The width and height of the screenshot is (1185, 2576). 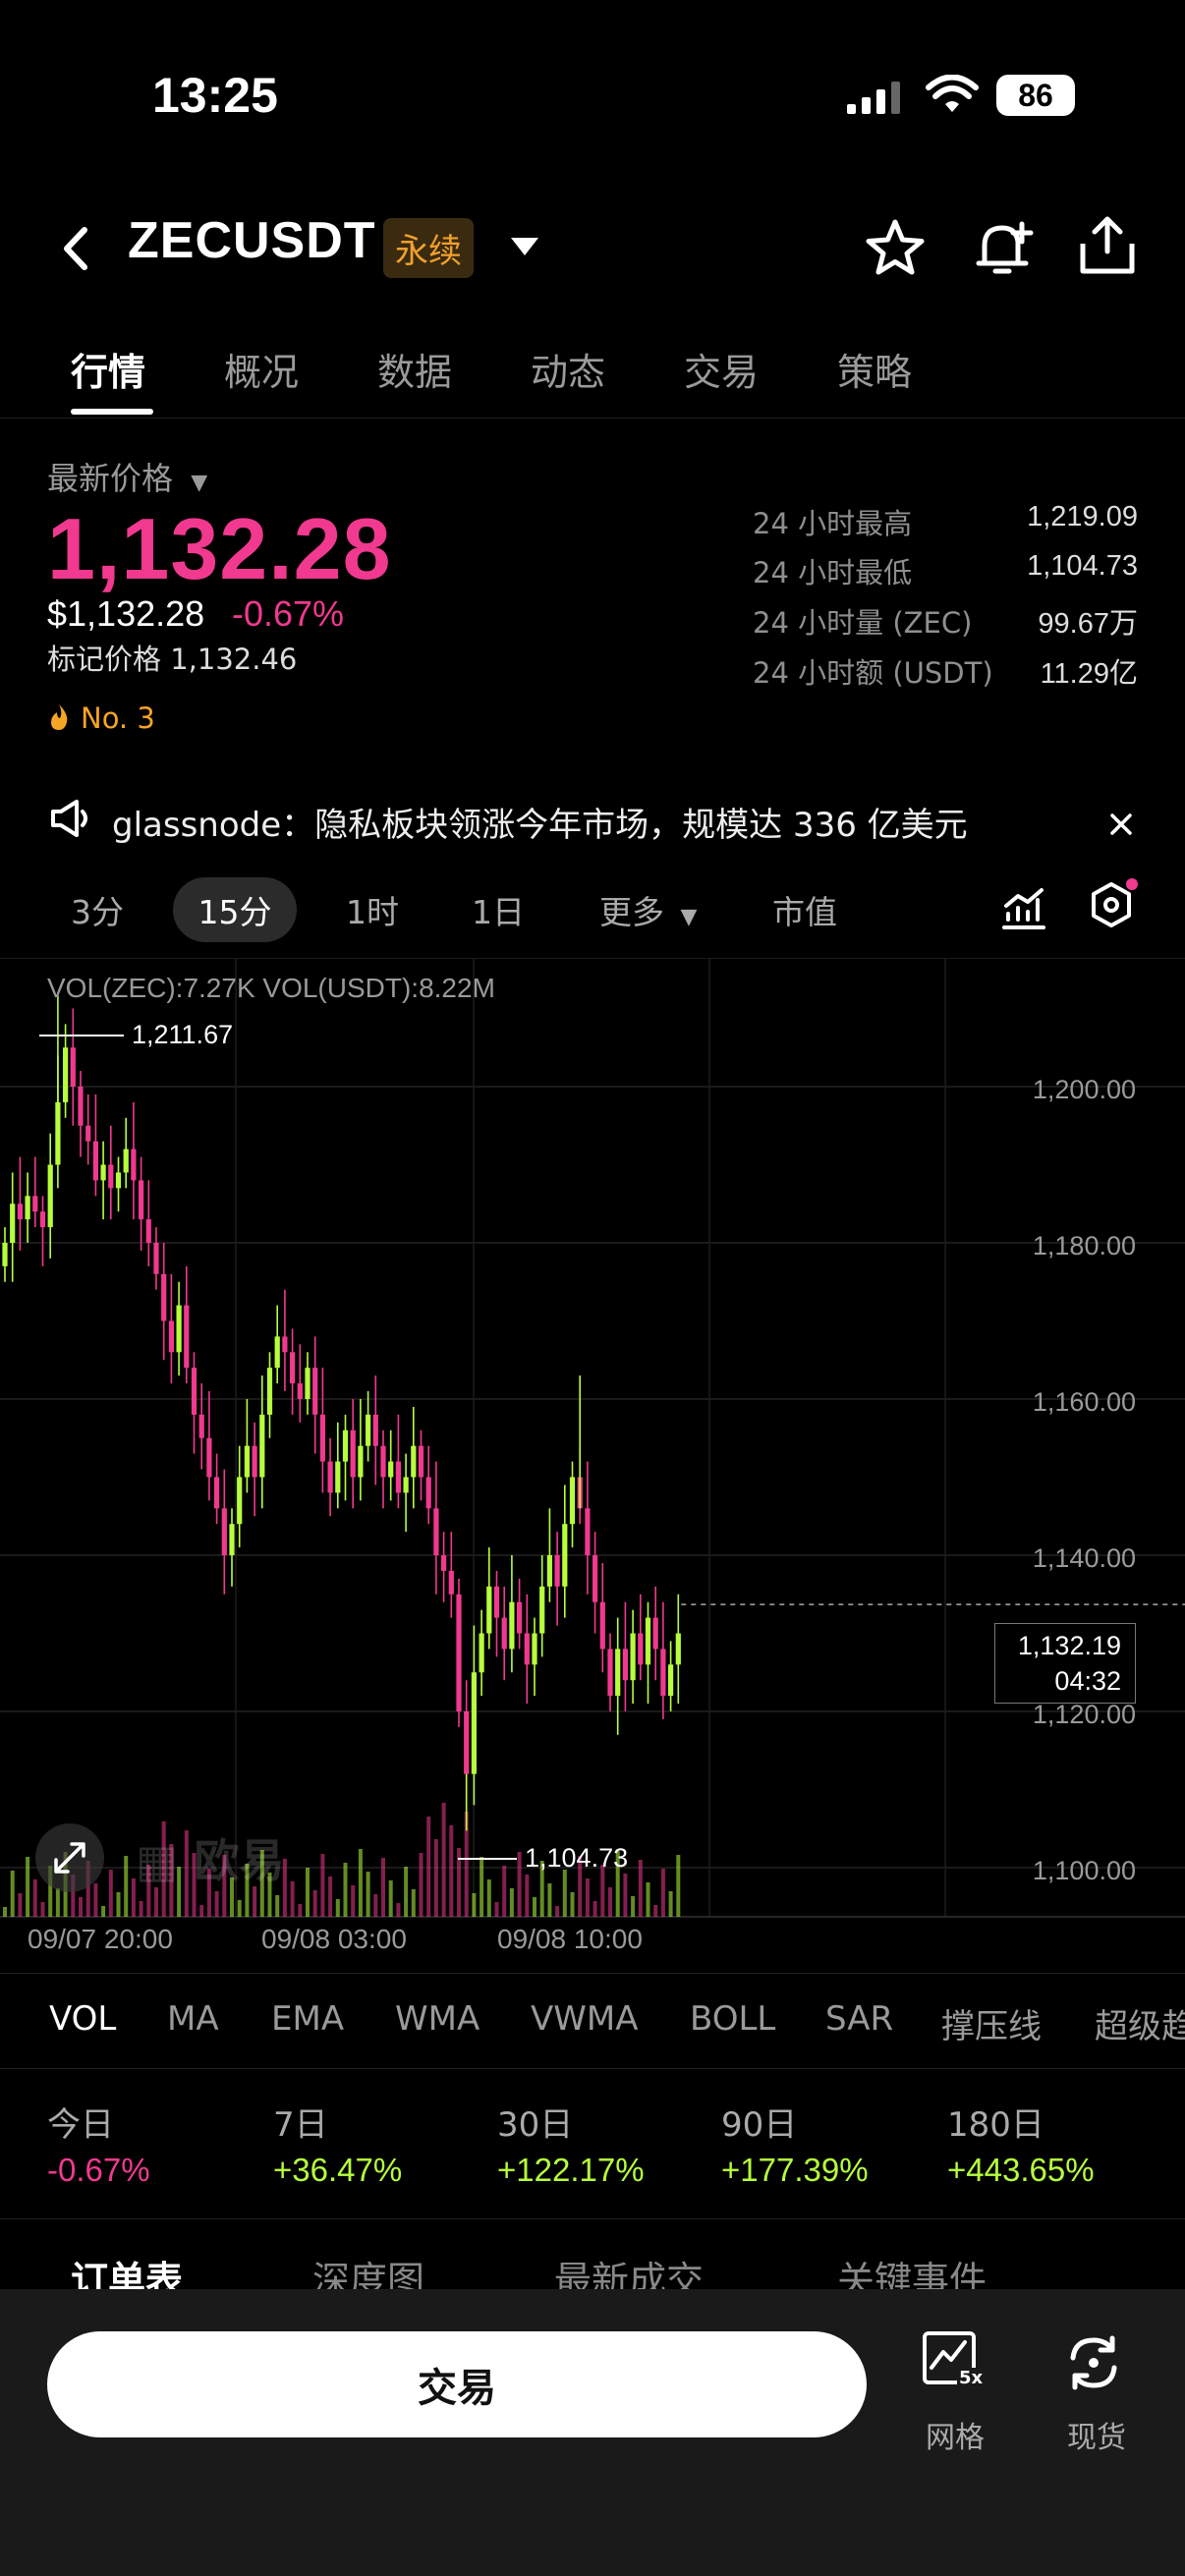 I want to click on indicator-chart-icon, so click(x=1024, y=907).